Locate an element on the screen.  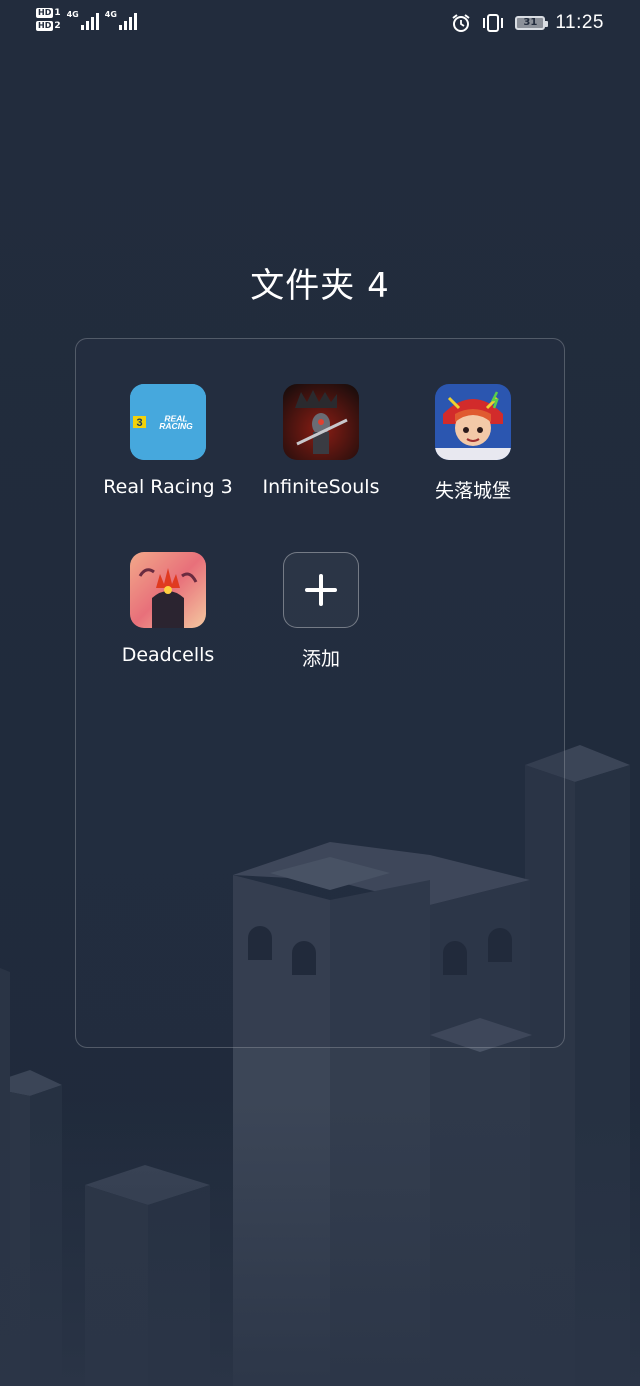
app-real-racing-3: 3 REAL RACING Real Racing 3 is located at coordinates (168, 441).